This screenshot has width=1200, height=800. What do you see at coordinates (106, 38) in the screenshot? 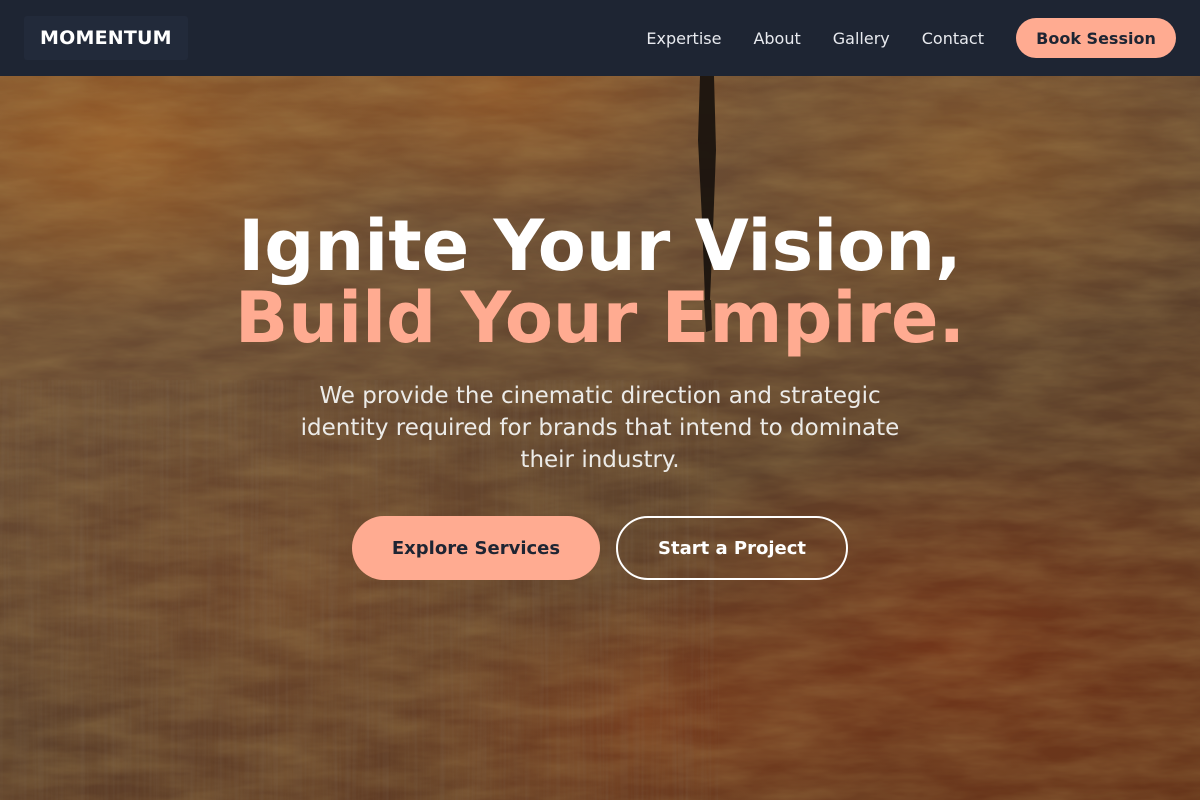
I see `brand-logo: MOMENTUM` at bounding box center [106, 38].